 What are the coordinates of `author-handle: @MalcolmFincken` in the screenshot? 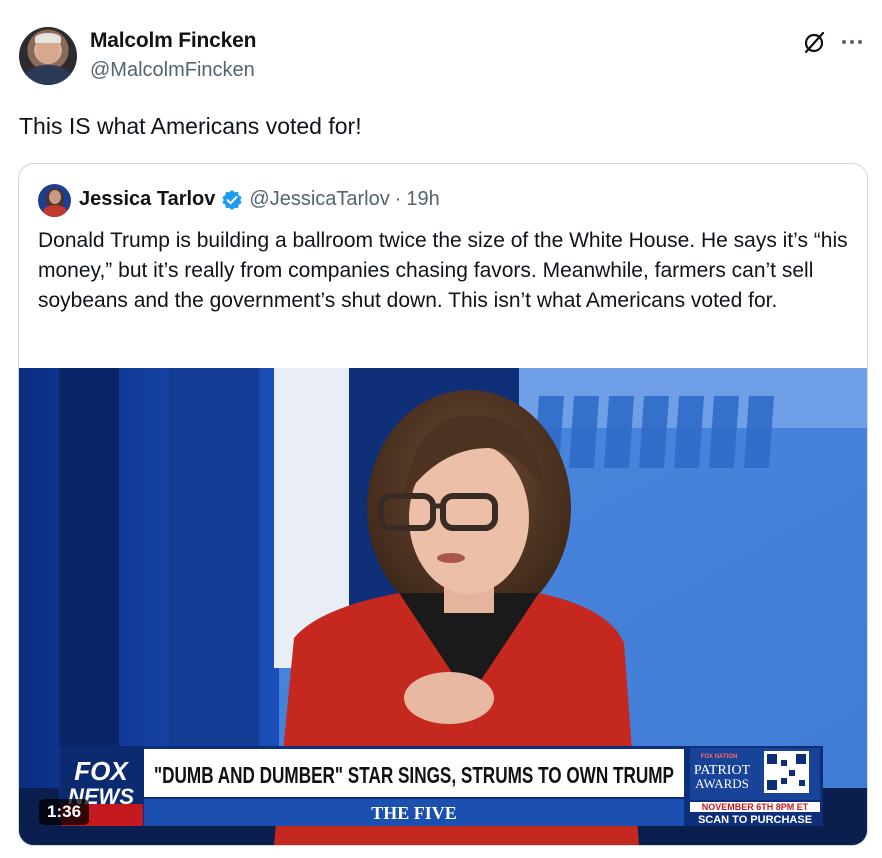 It's located at (172, 70).